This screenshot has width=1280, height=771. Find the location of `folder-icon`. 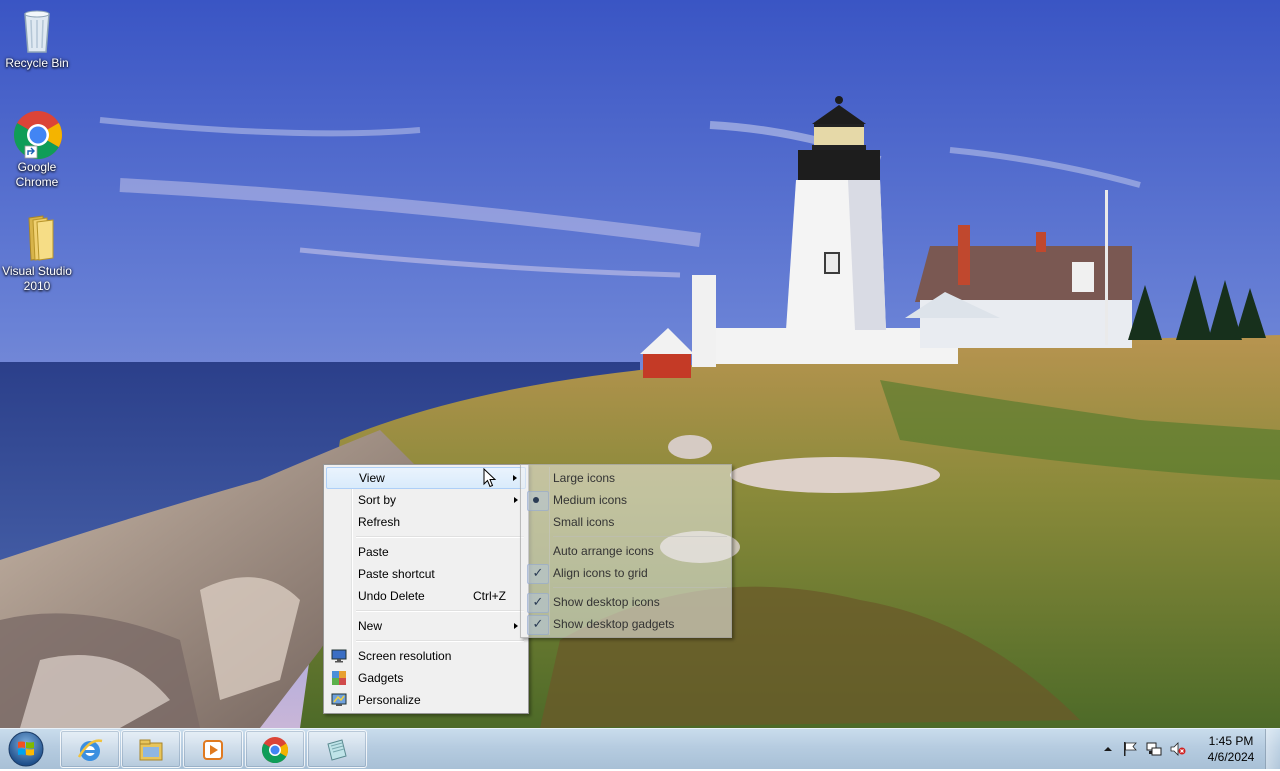

folder-icon is located at coordinates (37, 238).